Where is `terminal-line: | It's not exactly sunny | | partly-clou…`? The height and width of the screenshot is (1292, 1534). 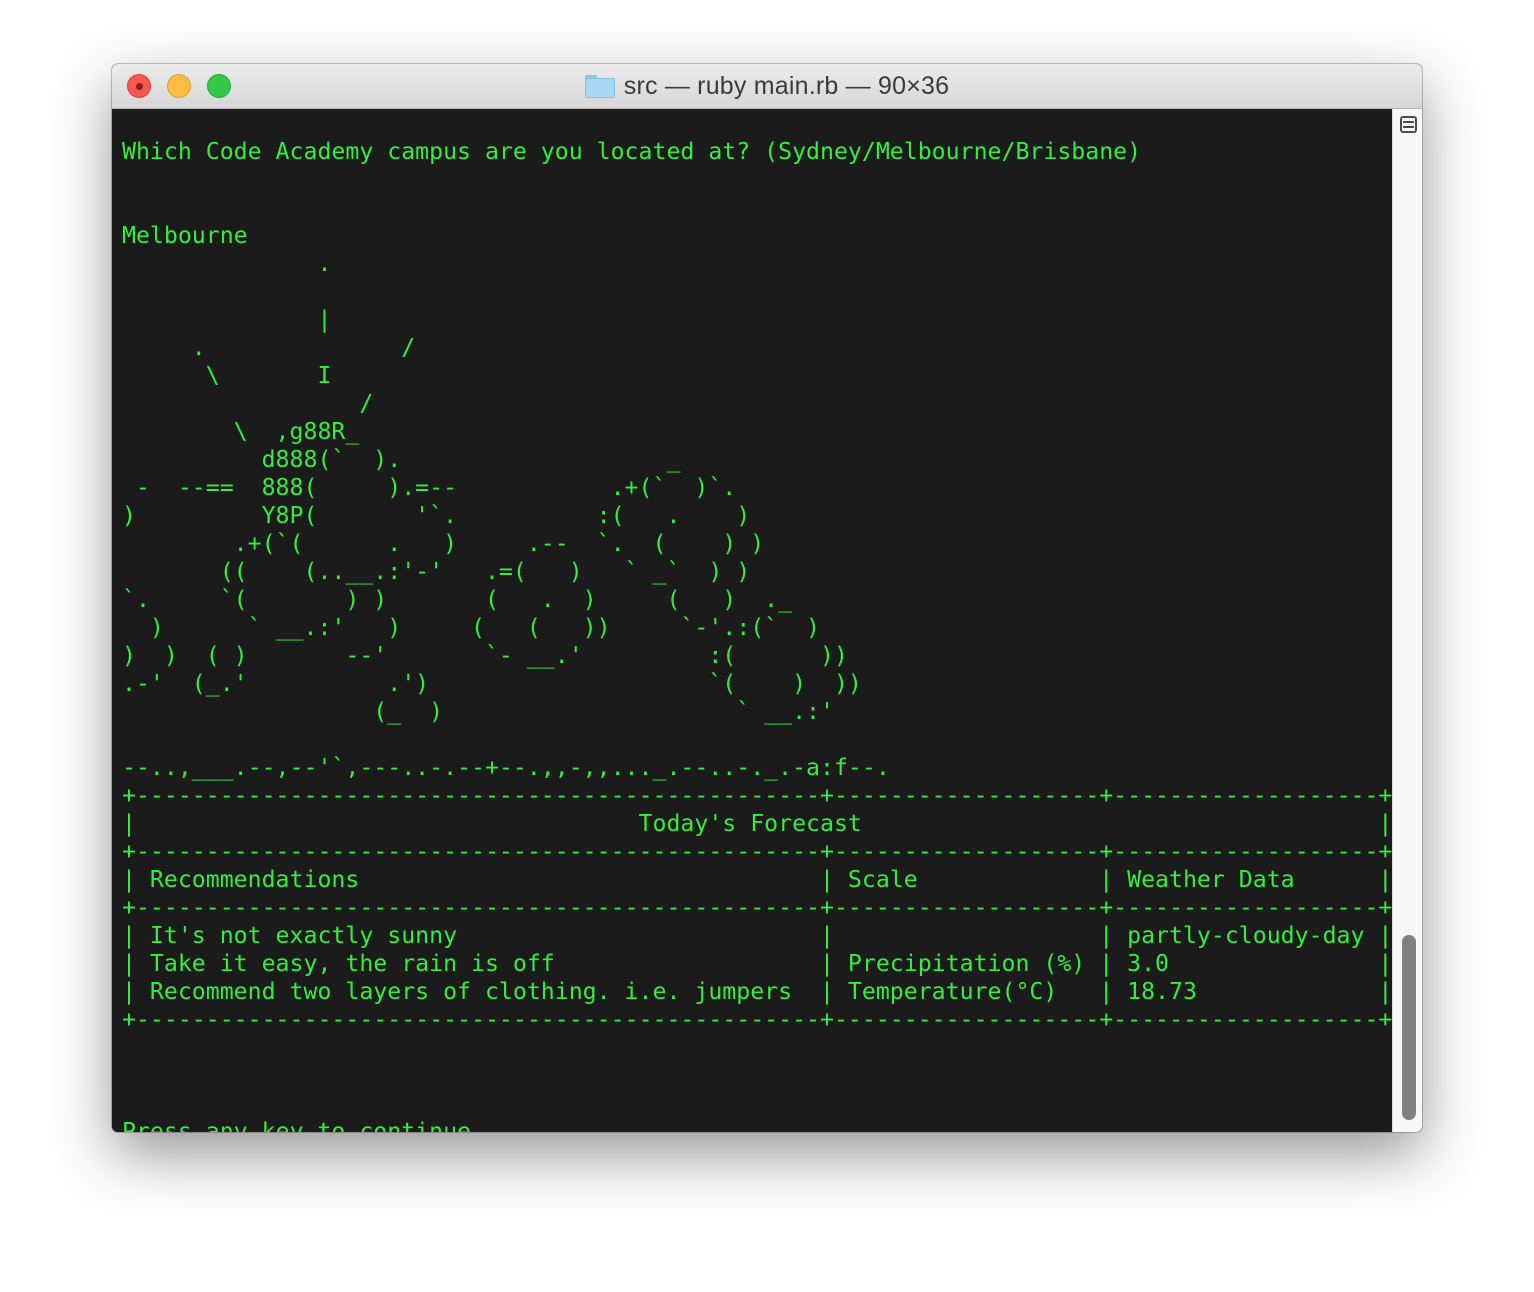 terminal-line: | It's not exactly sunny | | partly-clou… is located at coordinates (757, 935).